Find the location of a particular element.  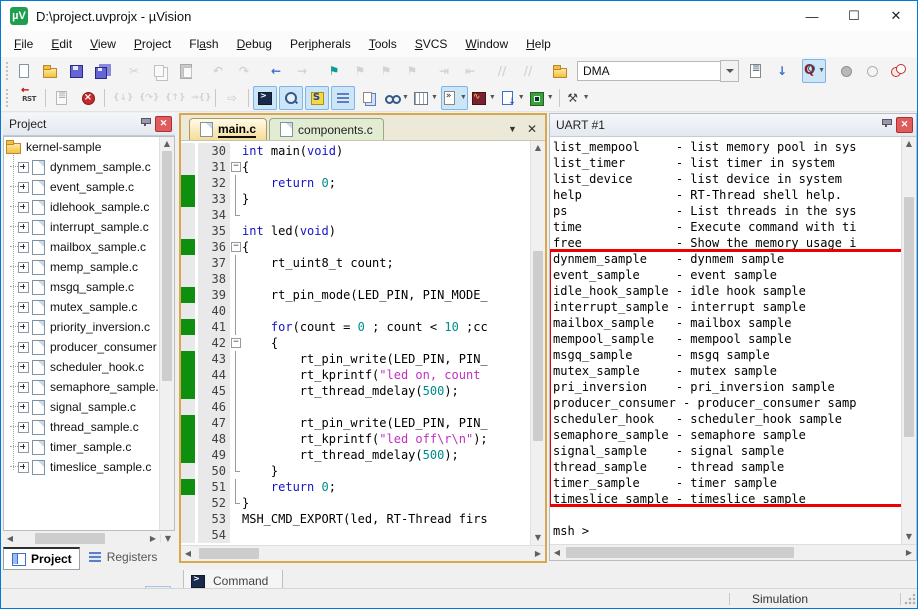

uart-vscrollbar: ▲ ▼ is located at coordinates (908, 340).